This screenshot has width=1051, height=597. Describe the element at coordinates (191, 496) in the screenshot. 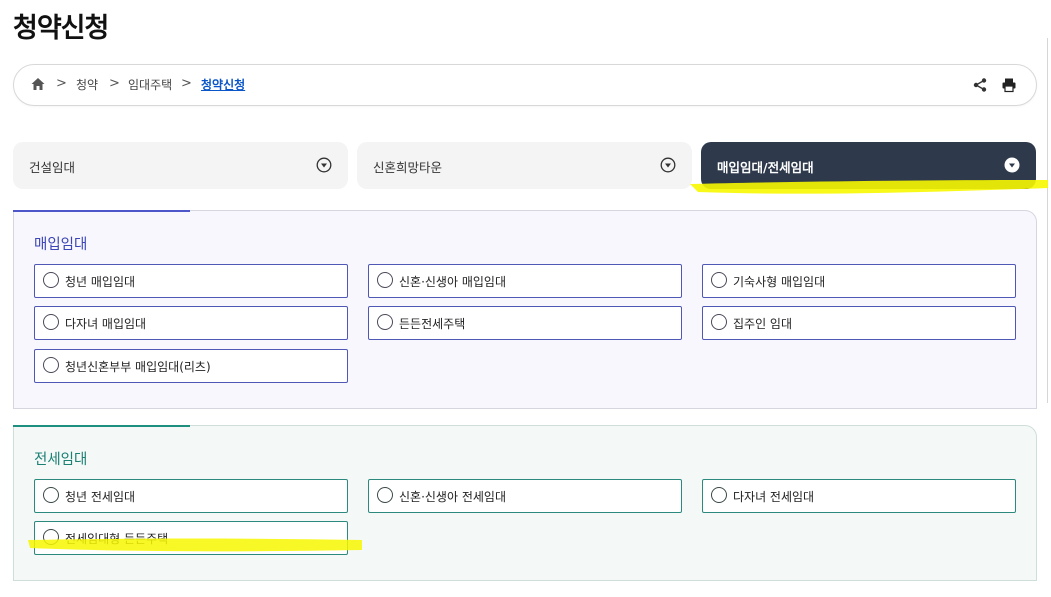

I see `radio-option-youth-jeonse: 청년 전세임대` at that location.